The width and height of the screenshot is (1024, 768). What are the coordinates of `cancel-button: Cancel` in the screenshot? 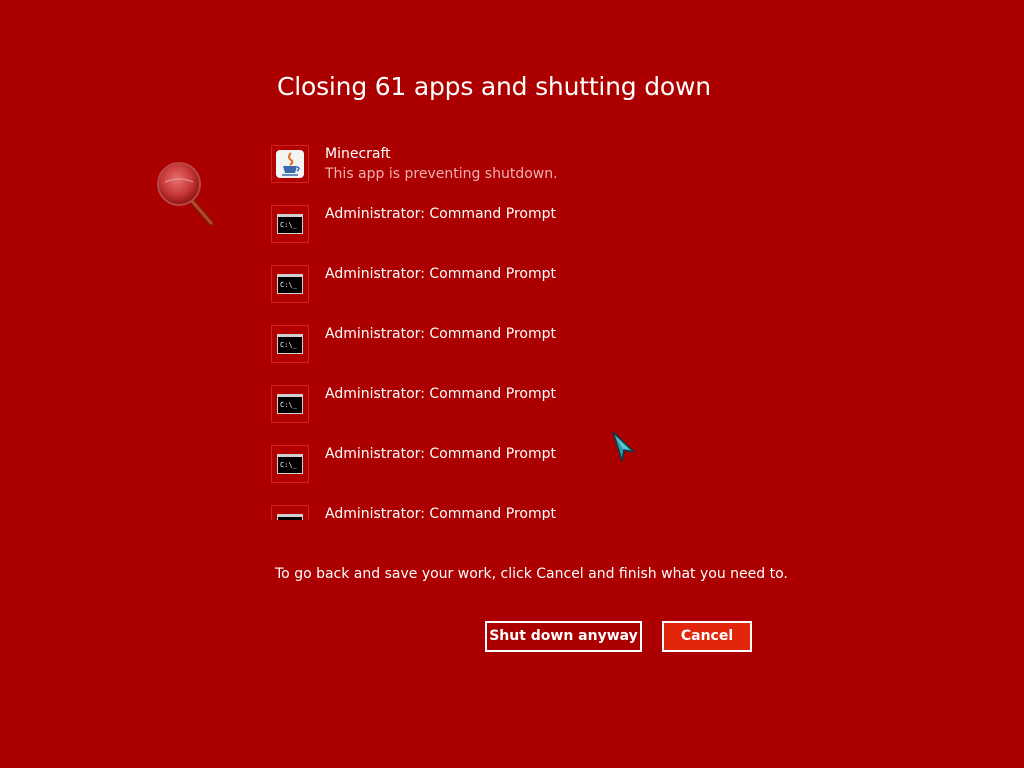 It's located at (707, 636).